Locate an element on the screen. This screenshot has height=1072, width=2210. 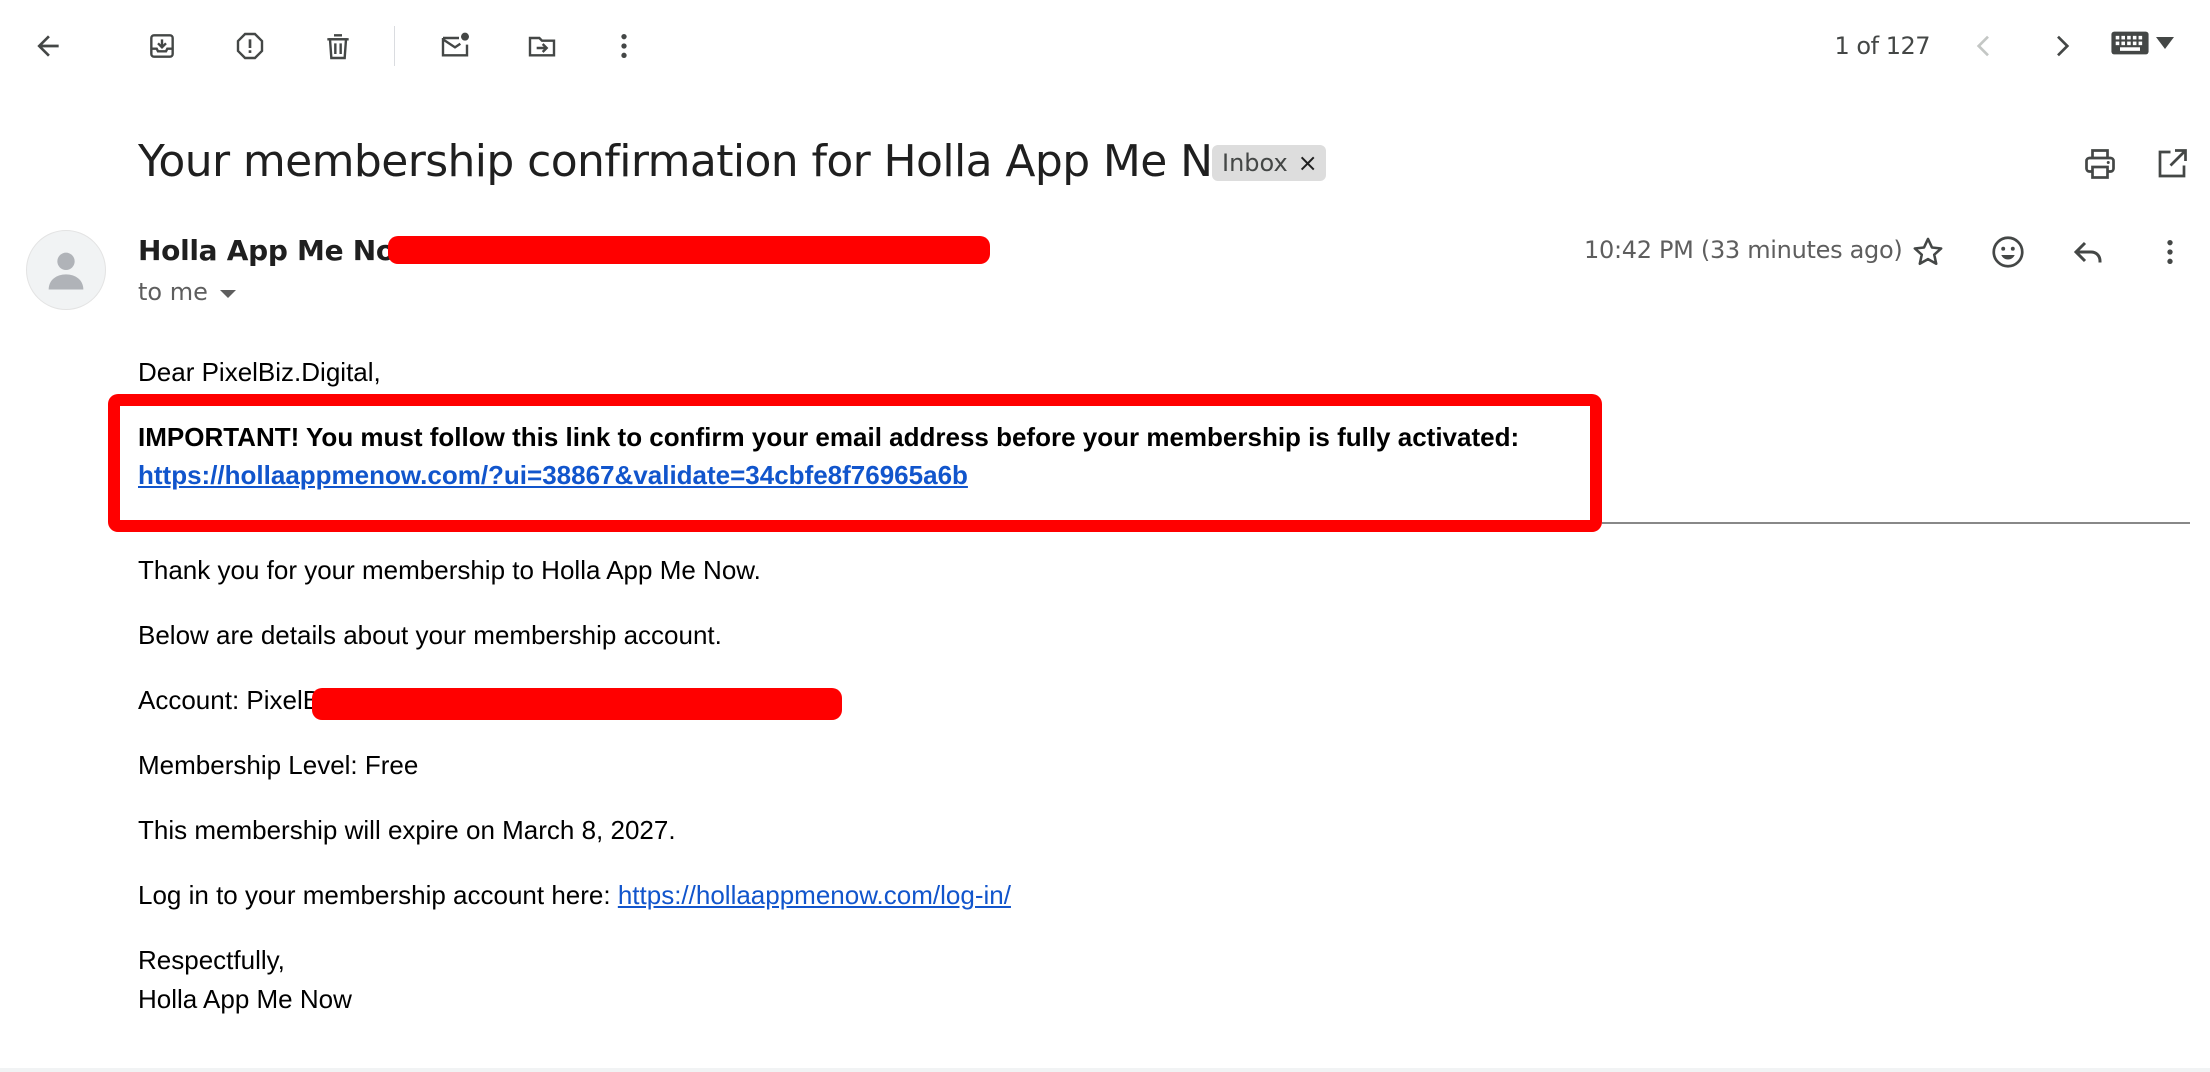
move-to-button is located at coordinates (542, 46).